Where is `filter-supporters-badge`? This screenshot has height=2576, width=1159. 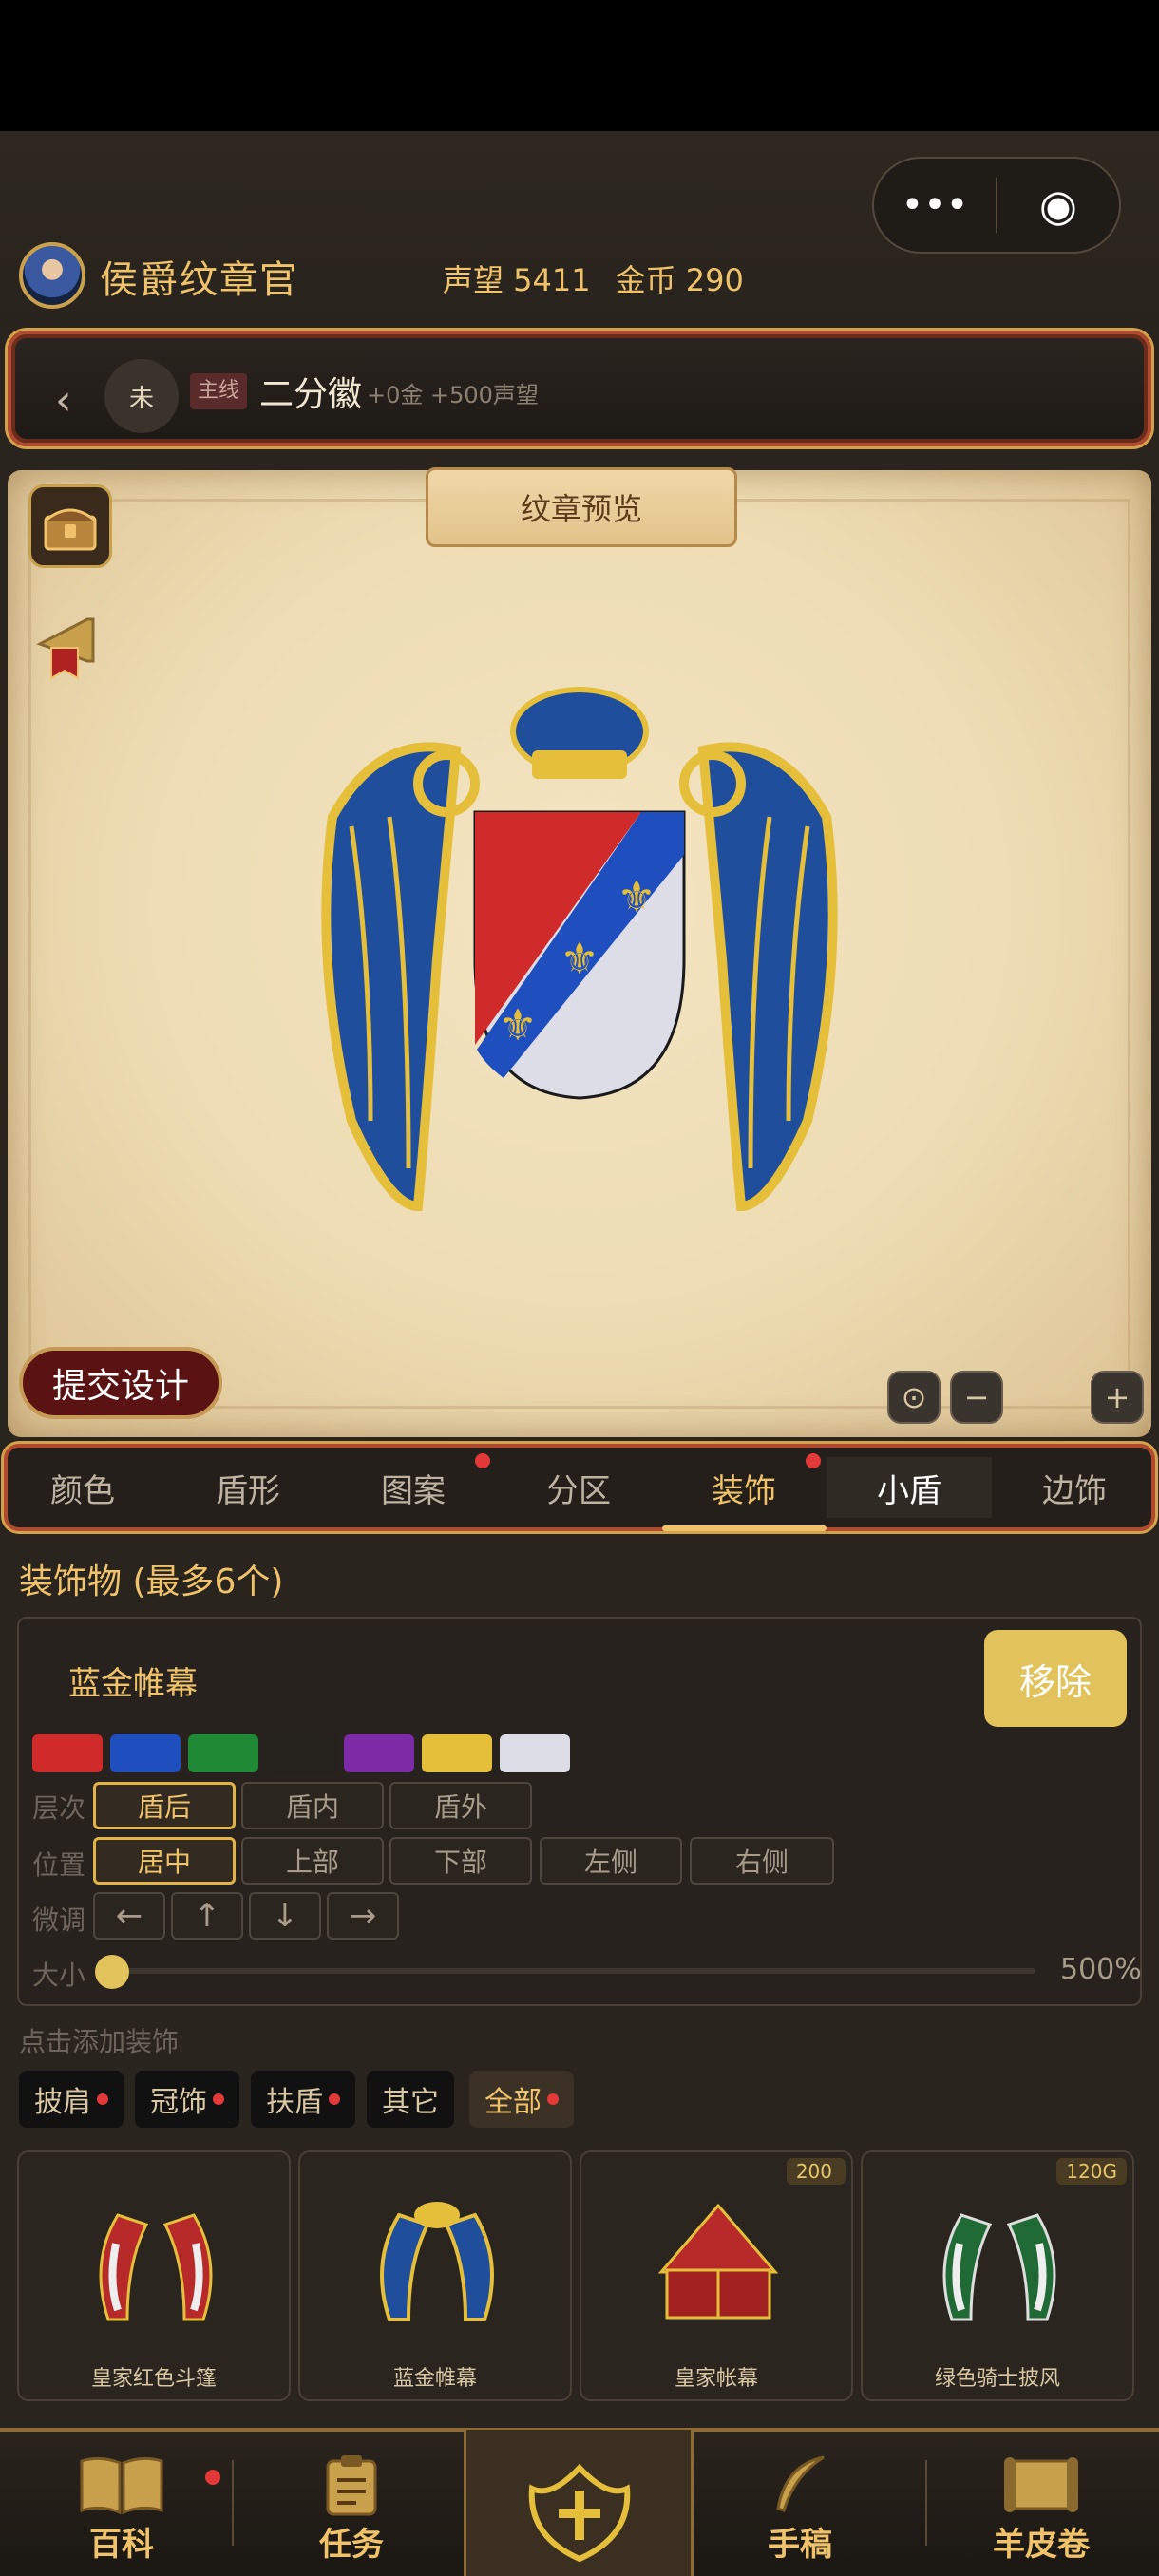
filter-supporters-badge is located at coordinates (334, 2099).